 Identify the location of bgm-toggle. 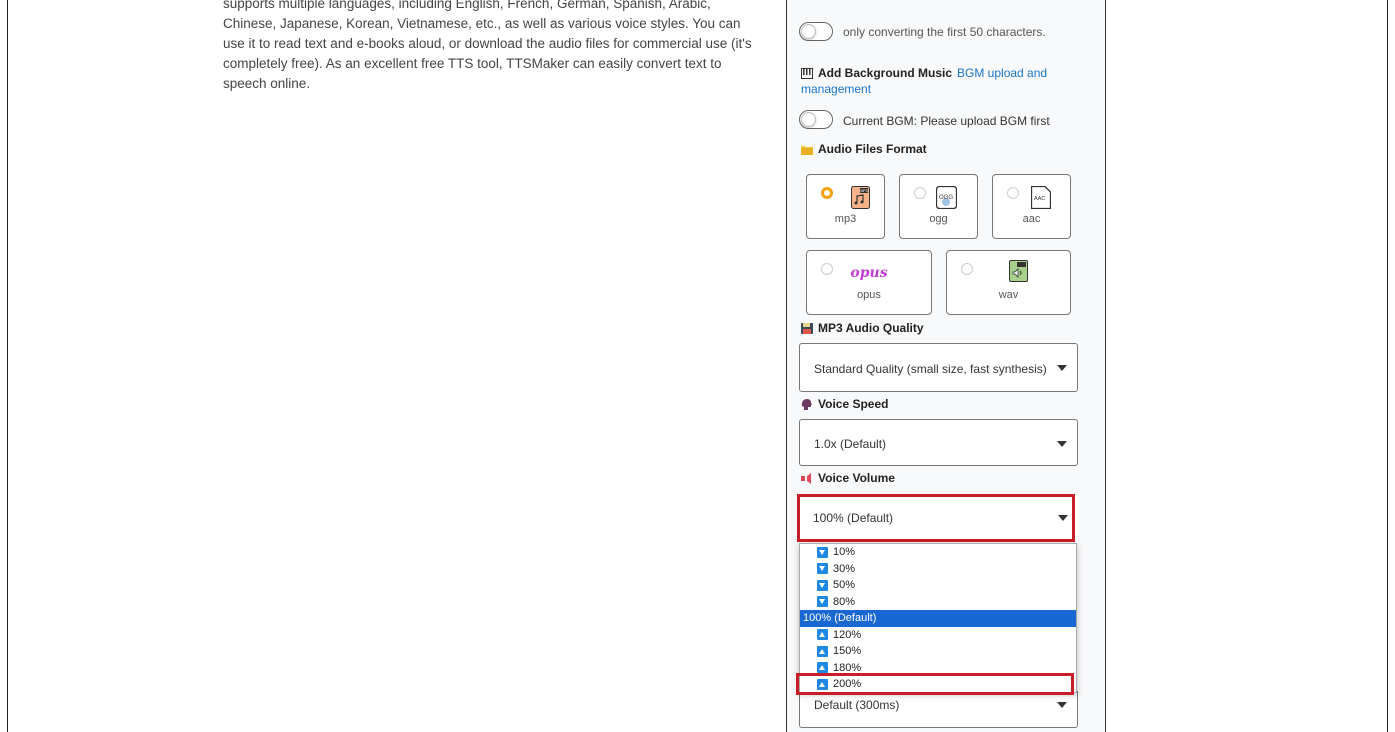
(816, 119).